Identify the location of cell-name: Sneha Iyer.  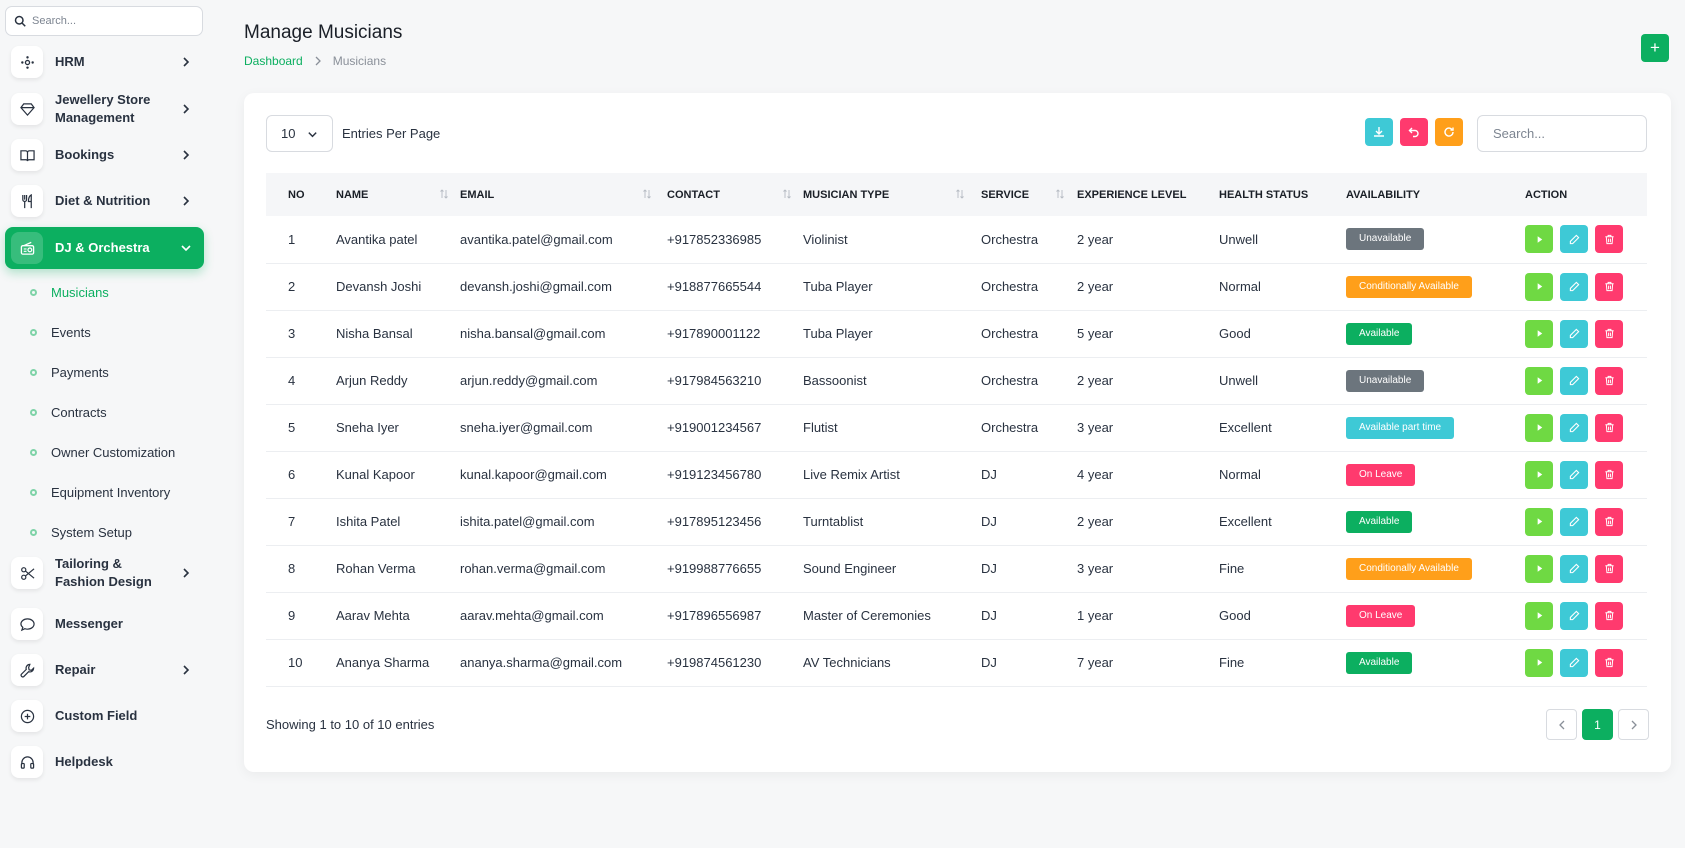
(367, 427).